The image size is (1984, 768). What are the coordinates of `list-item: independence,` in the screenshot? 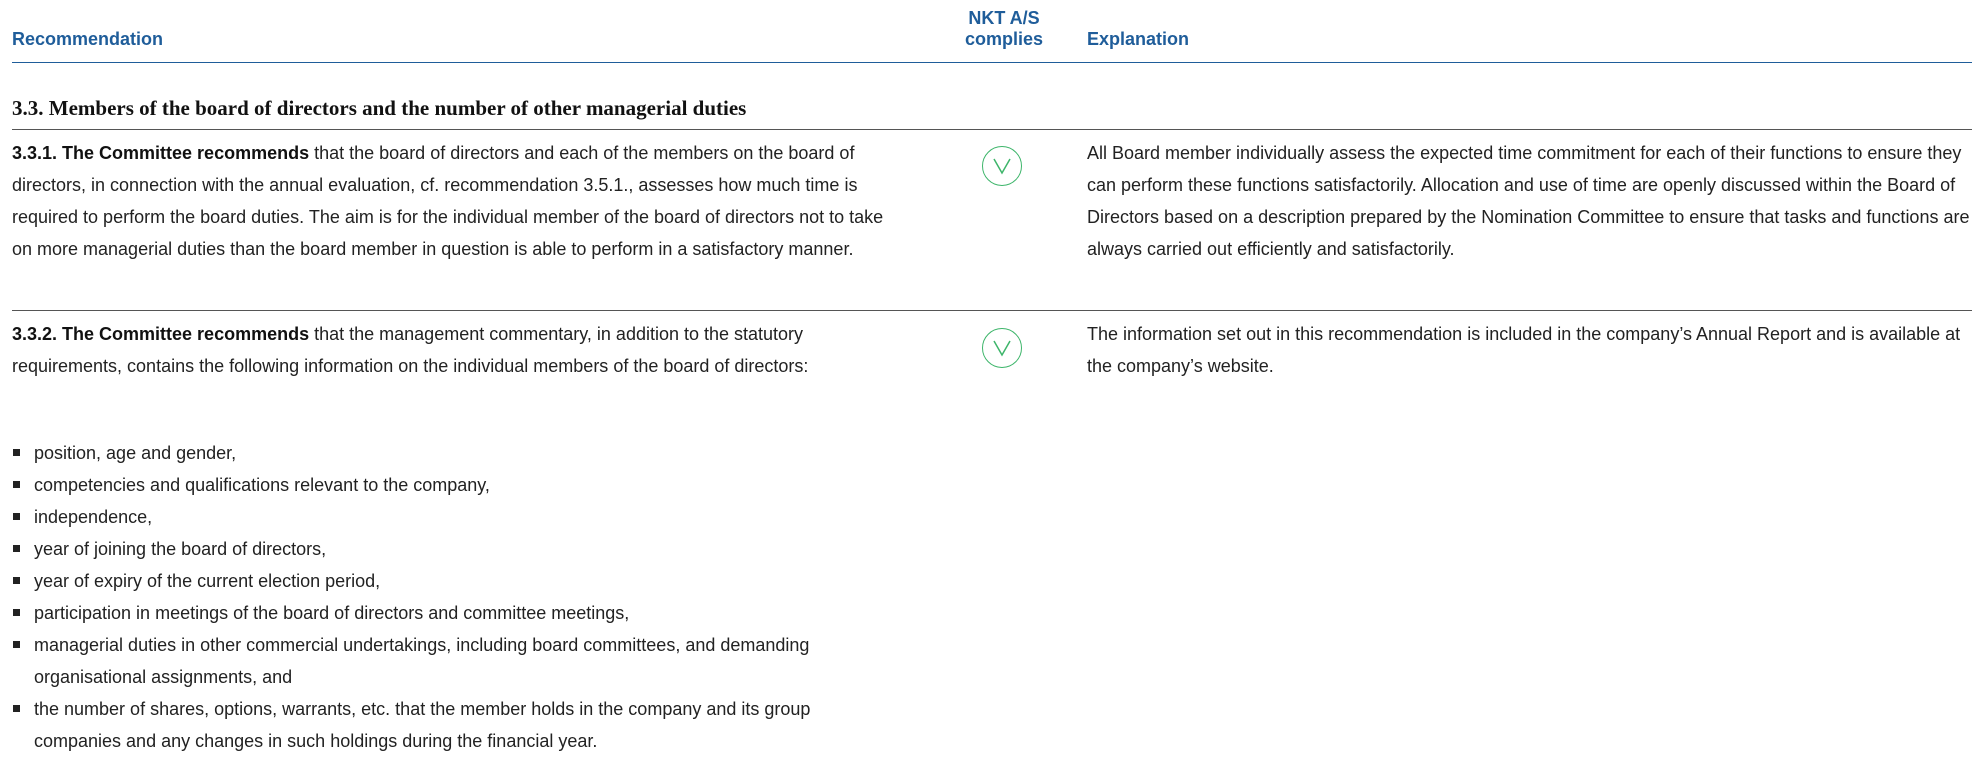 It's located at (452, 517).